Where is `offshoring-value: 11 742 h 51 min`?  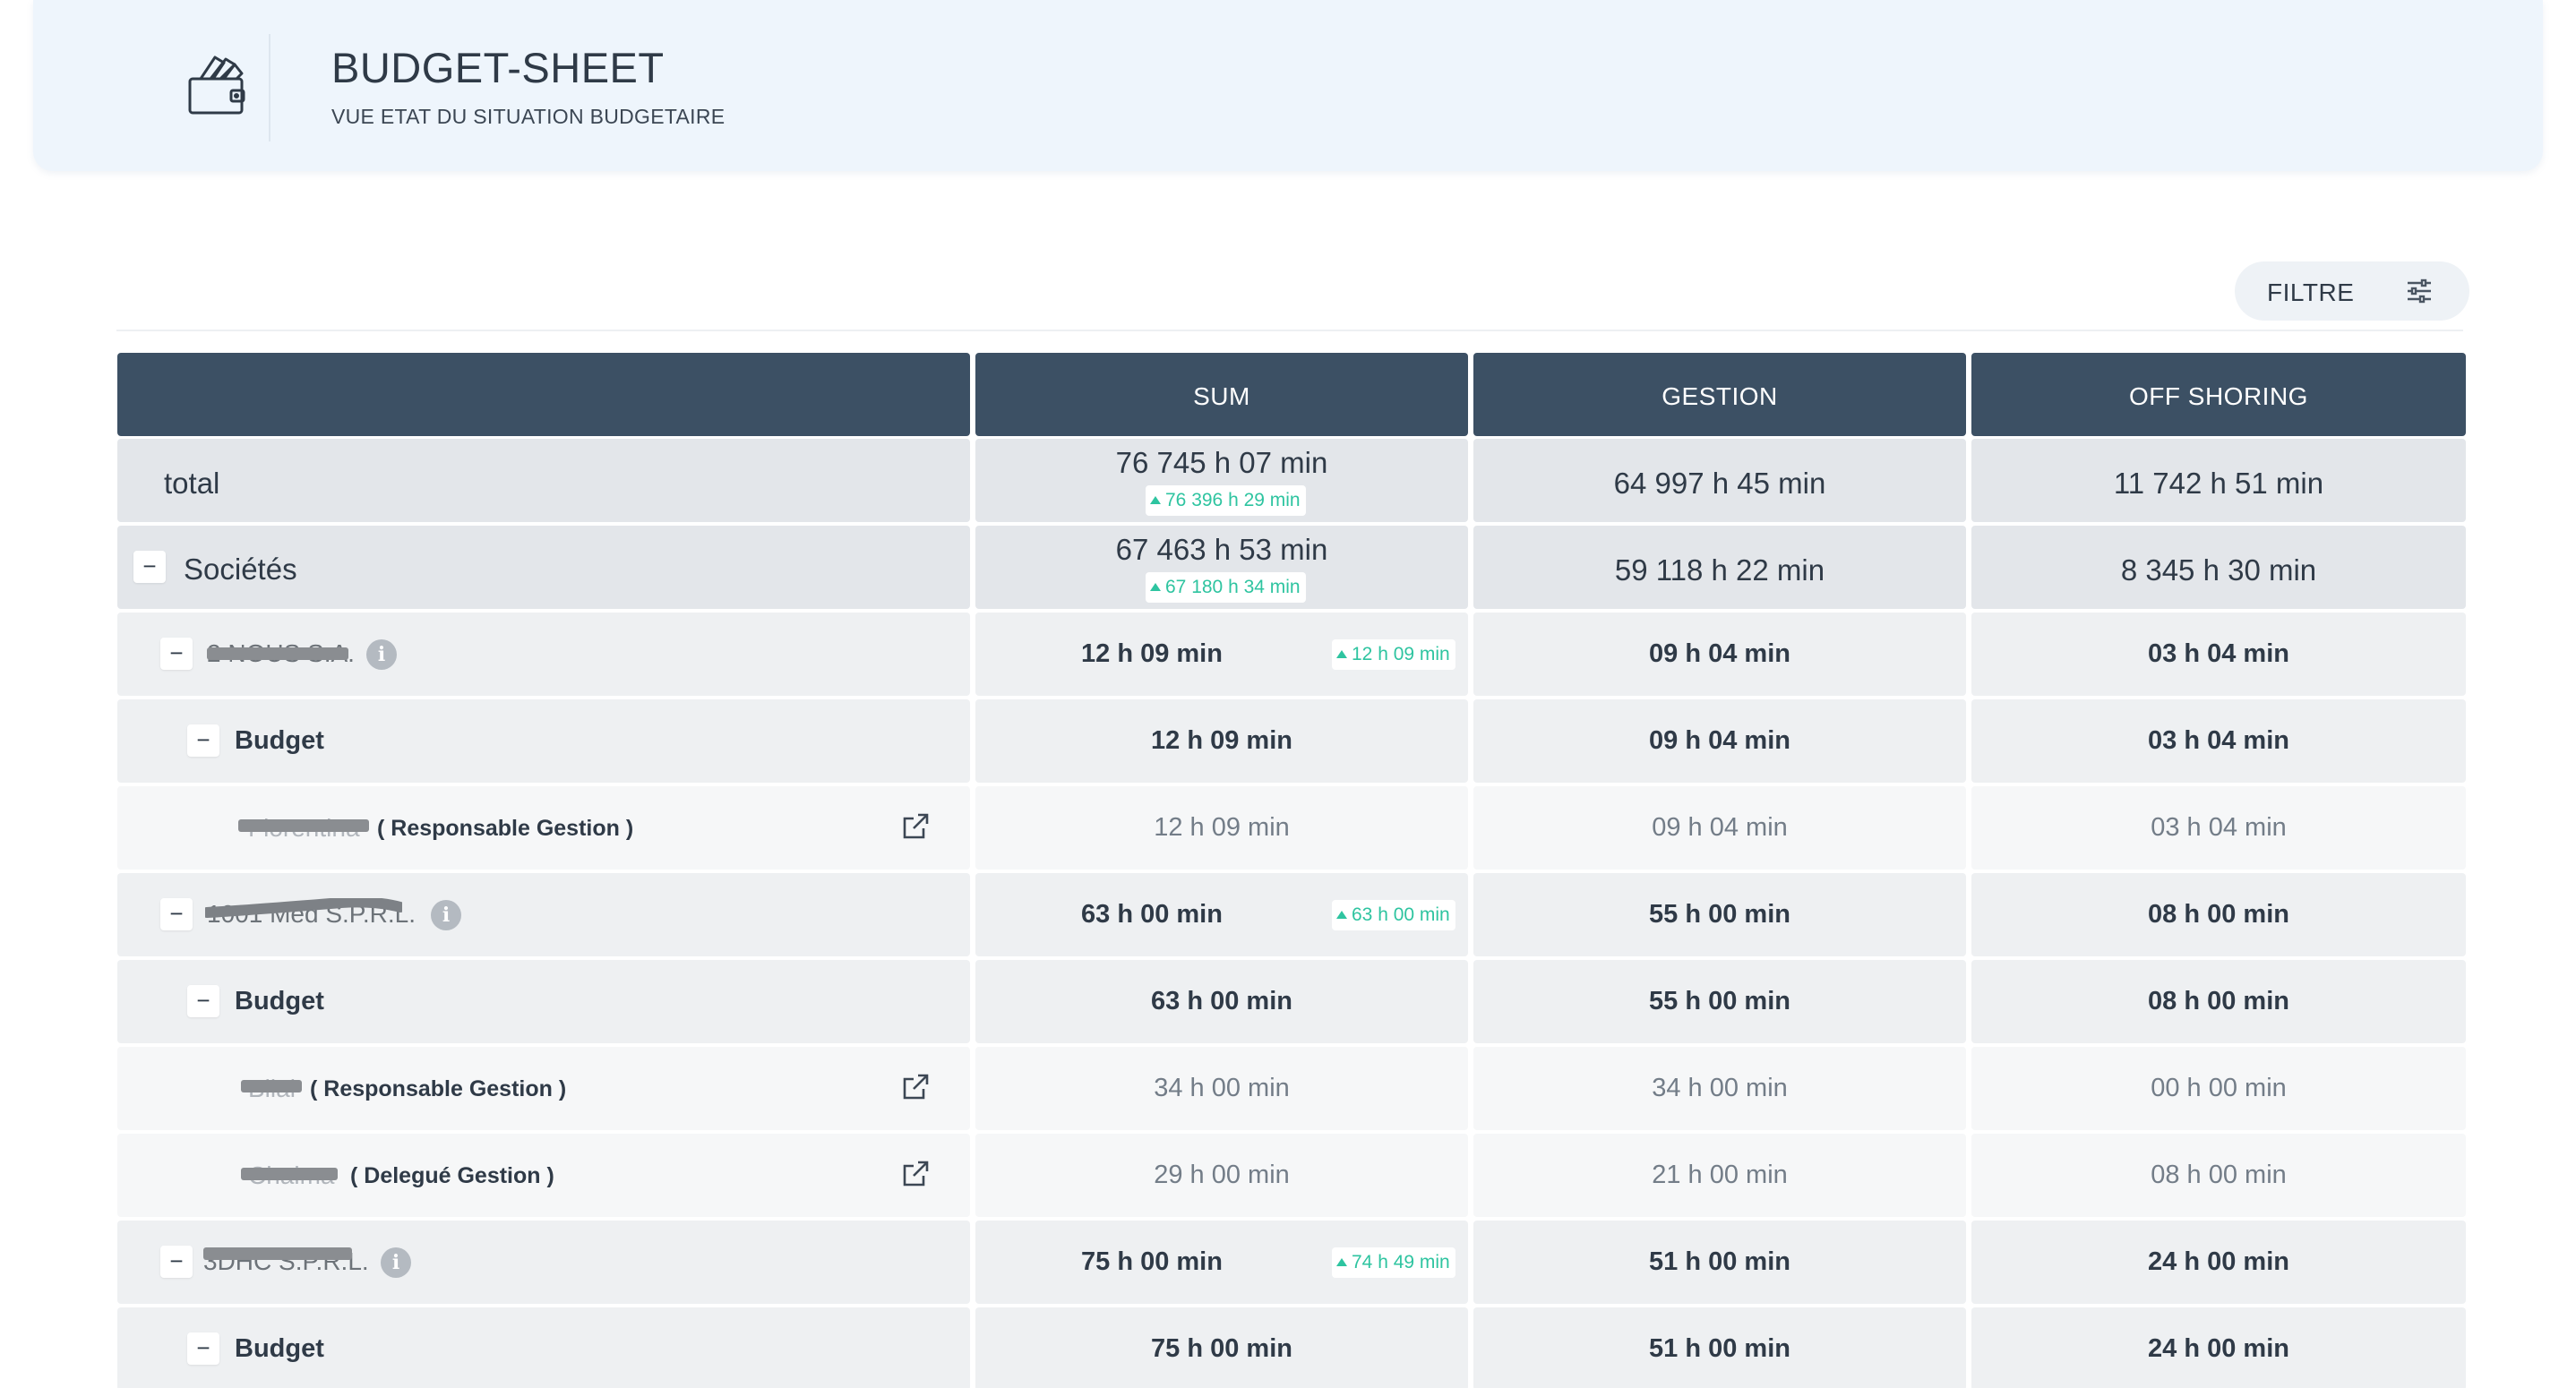
offshoring-value: 11 742 h 51 min is located at coordinates (2218, 483).